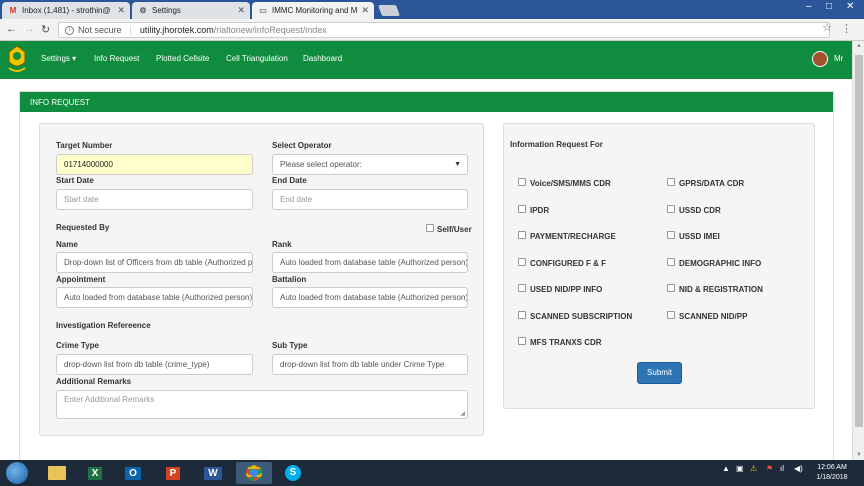 This screenshot has width=864, height=486. Describe the element at coordinates (17, 473) in the screenshot. I see `start-button` at that location.